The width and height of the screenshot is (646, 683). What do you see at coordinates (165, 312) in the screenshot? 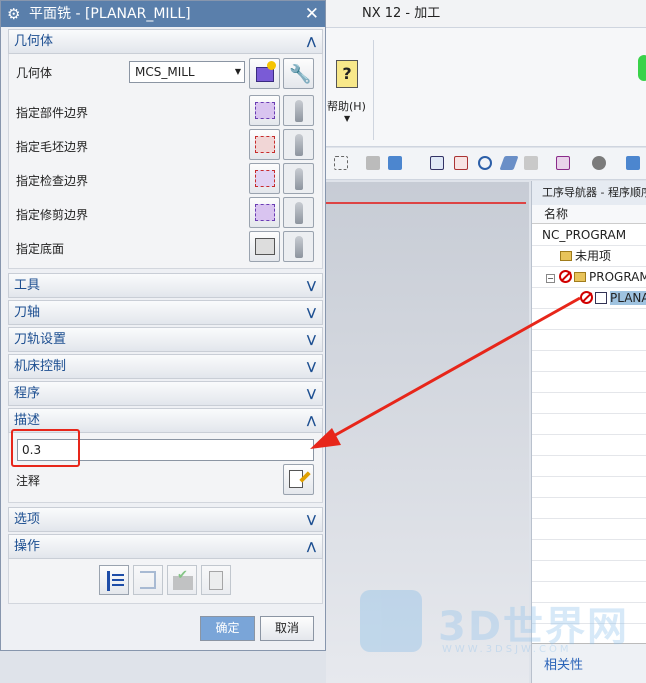
I see `section-tool-axis: 刀轴 ⋁` at bounding box center [165, 312].